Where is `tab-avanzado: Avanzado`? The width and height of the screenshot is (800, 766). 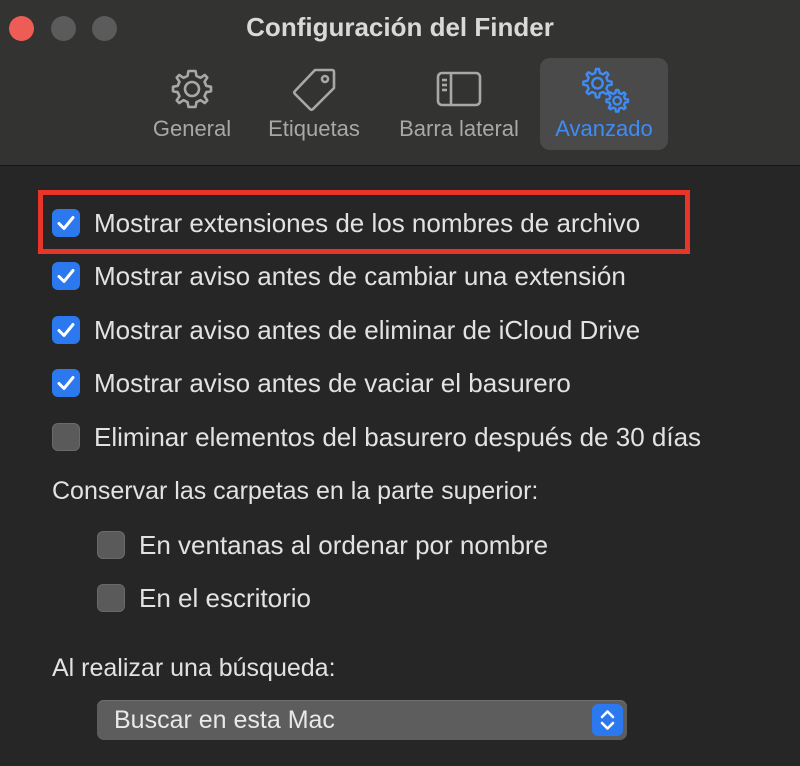 tab-avanzado: Avanzado is located at coordinates (604, 104).